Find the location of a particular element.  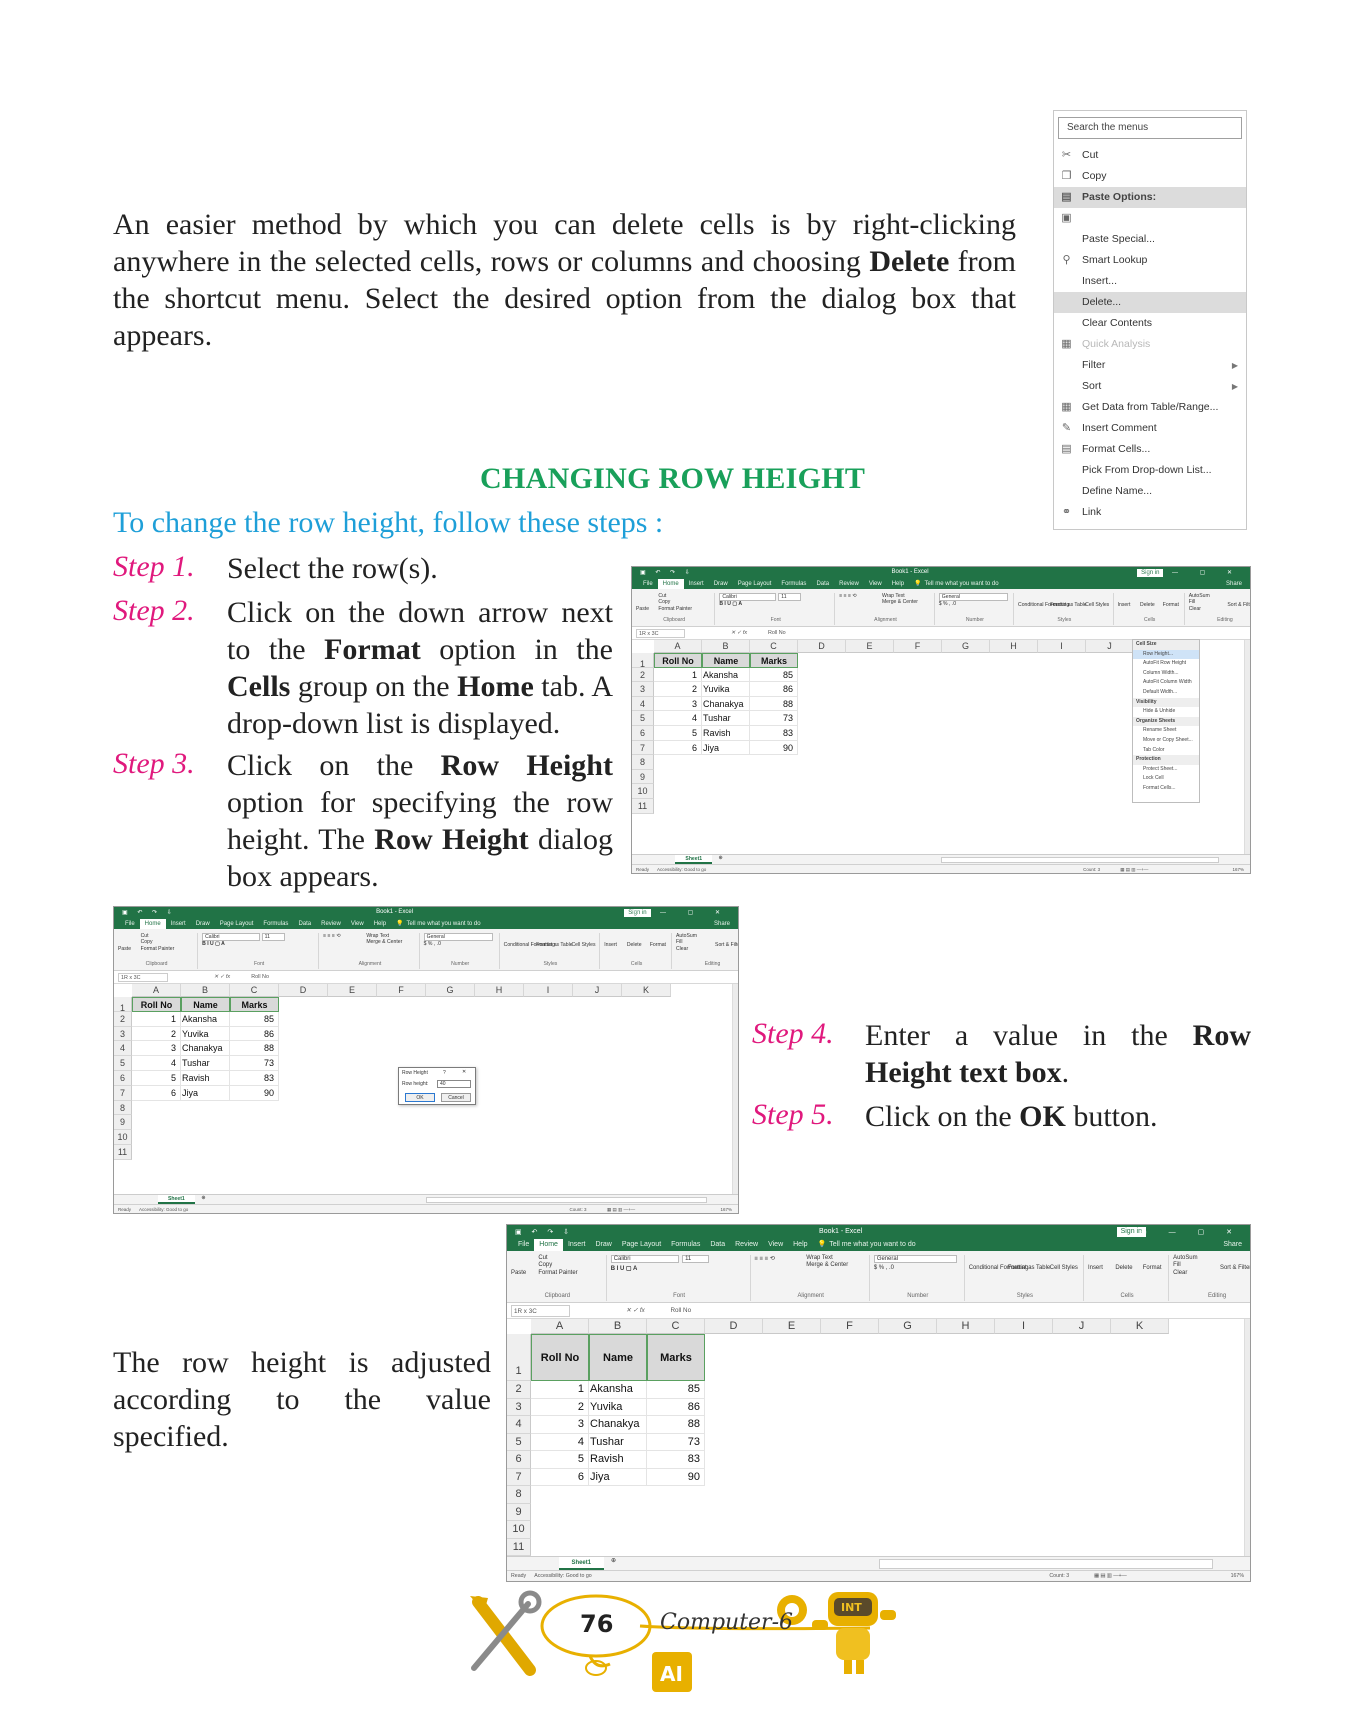

name-box: 1R x 3C is located at coordinates (541, 1311).